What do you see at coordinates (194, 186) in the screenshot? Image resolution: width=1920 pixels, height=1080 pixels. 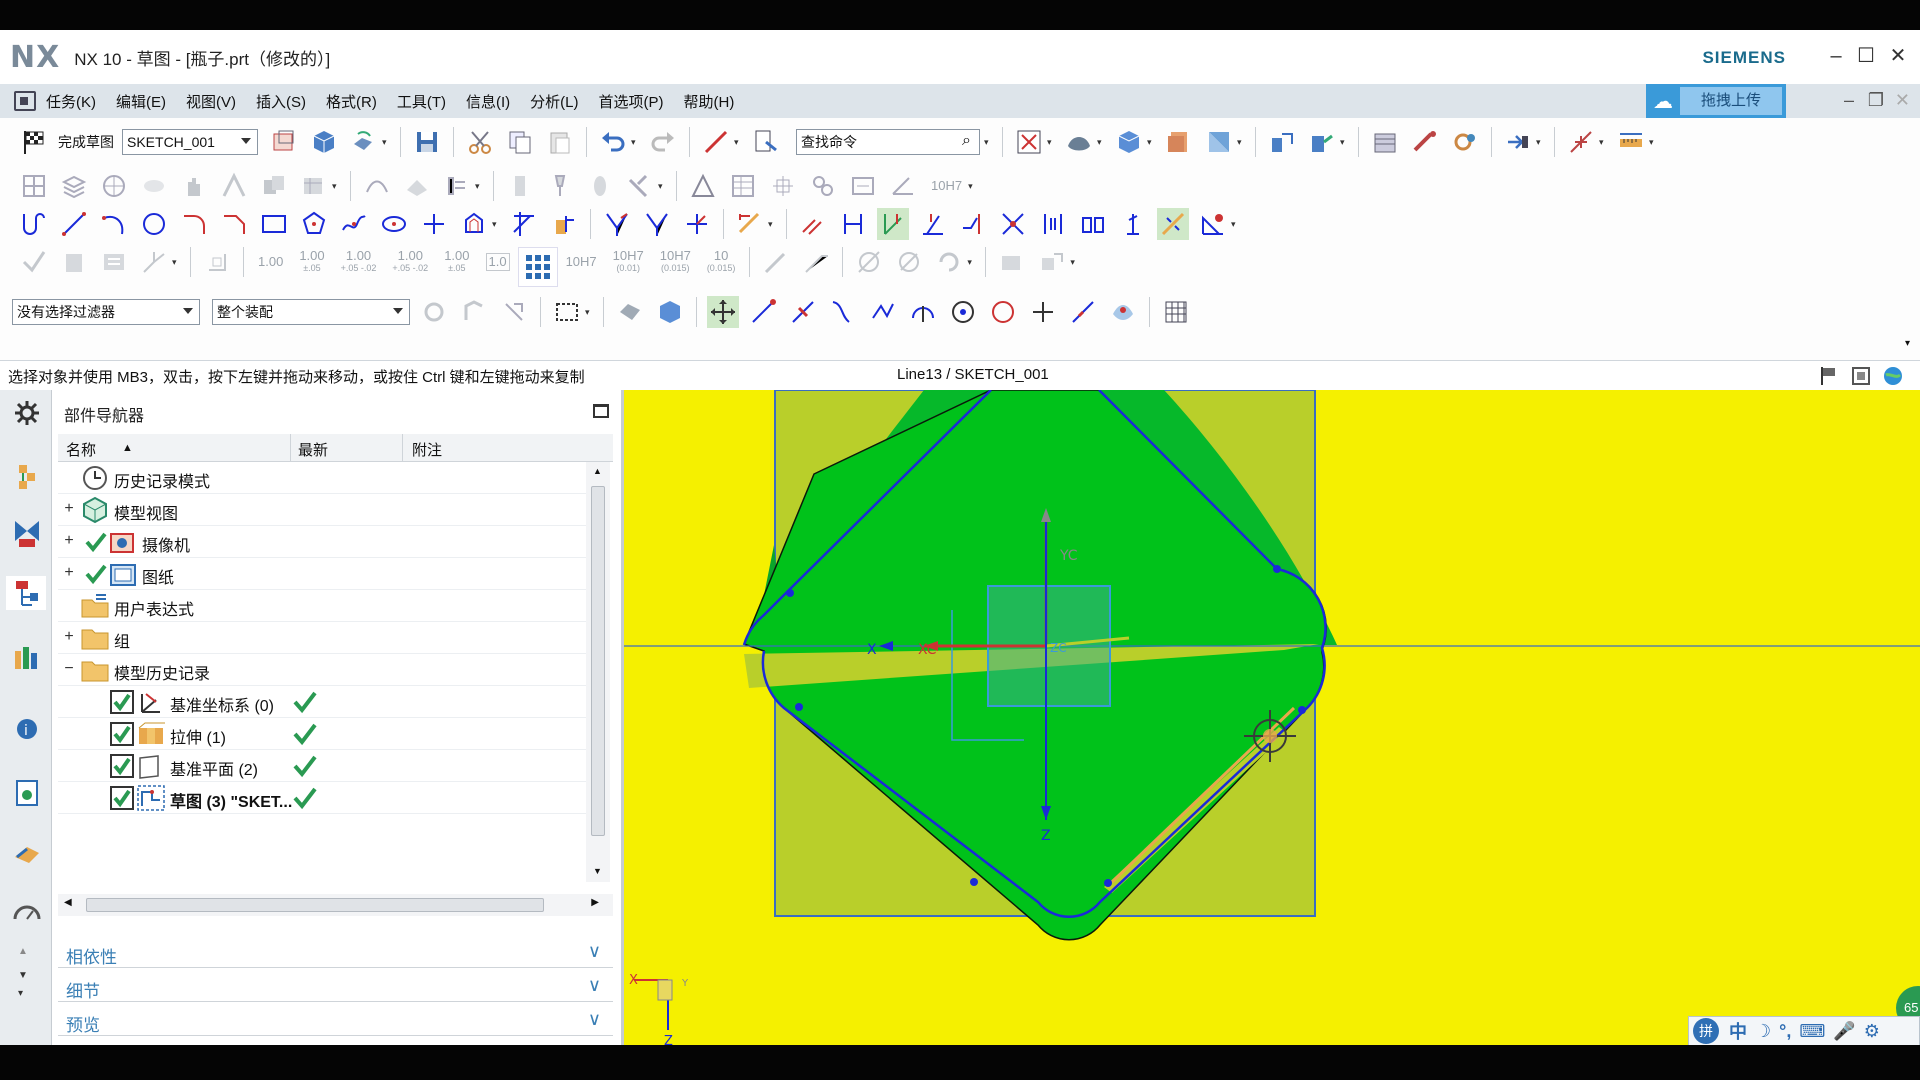 I see `hand-tool-icon` at bounding box center [194, 186].